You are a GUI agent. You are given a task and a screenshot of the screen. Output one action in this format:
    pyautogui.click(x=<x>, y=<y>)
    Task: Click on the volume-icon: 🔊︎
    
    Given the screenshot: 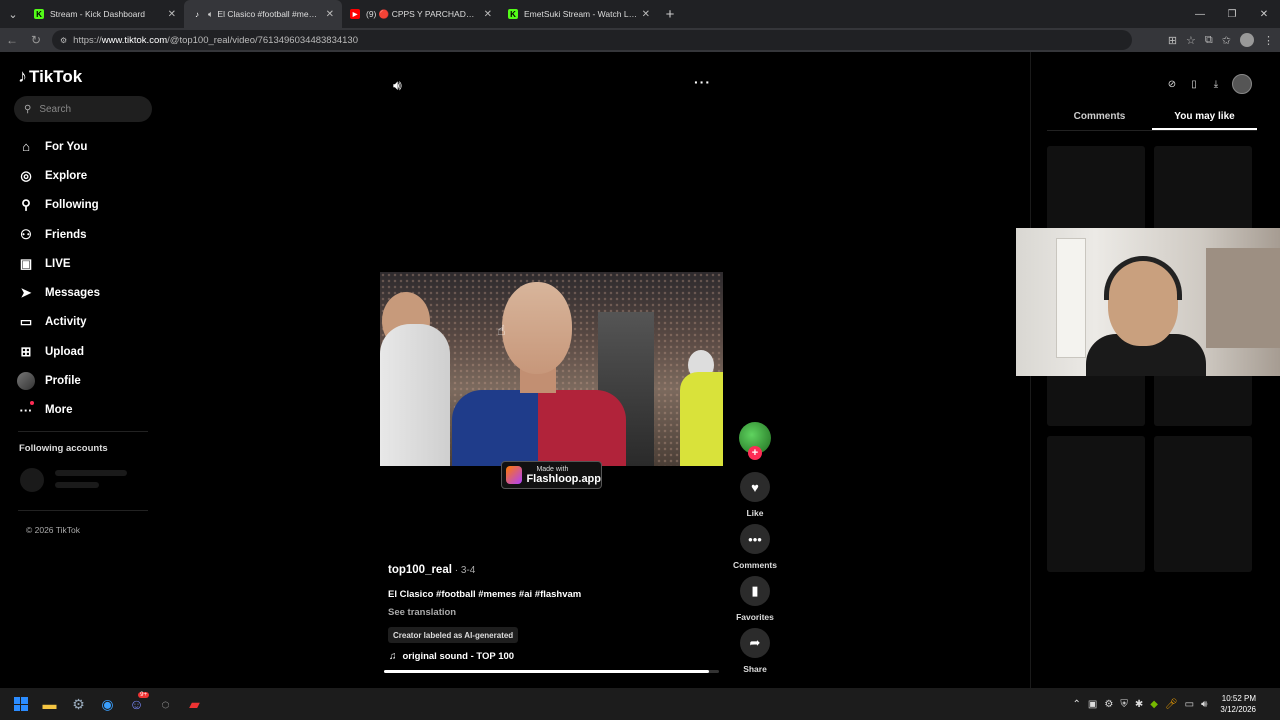 What is the action you would take?
    pyautogui.click(x=397, y=85)
    